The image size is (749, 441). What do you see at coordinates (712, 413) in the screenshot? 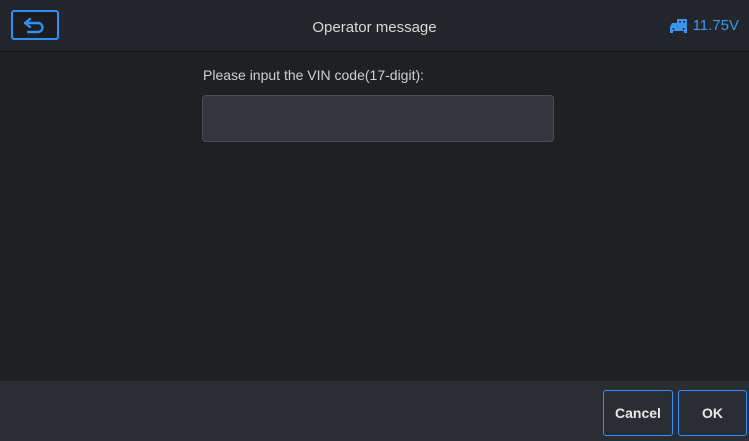
I see `ok-button: OK` at bounding box center [712, 413].